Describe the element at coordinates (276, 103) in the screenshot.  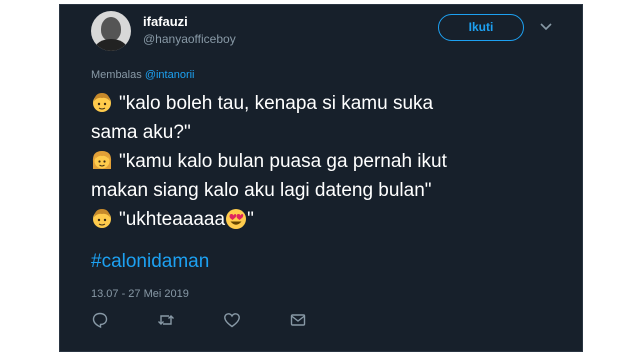
I see `tweet-line-1: "kalo boleh tau, kenapa si kamu suka` at that location.